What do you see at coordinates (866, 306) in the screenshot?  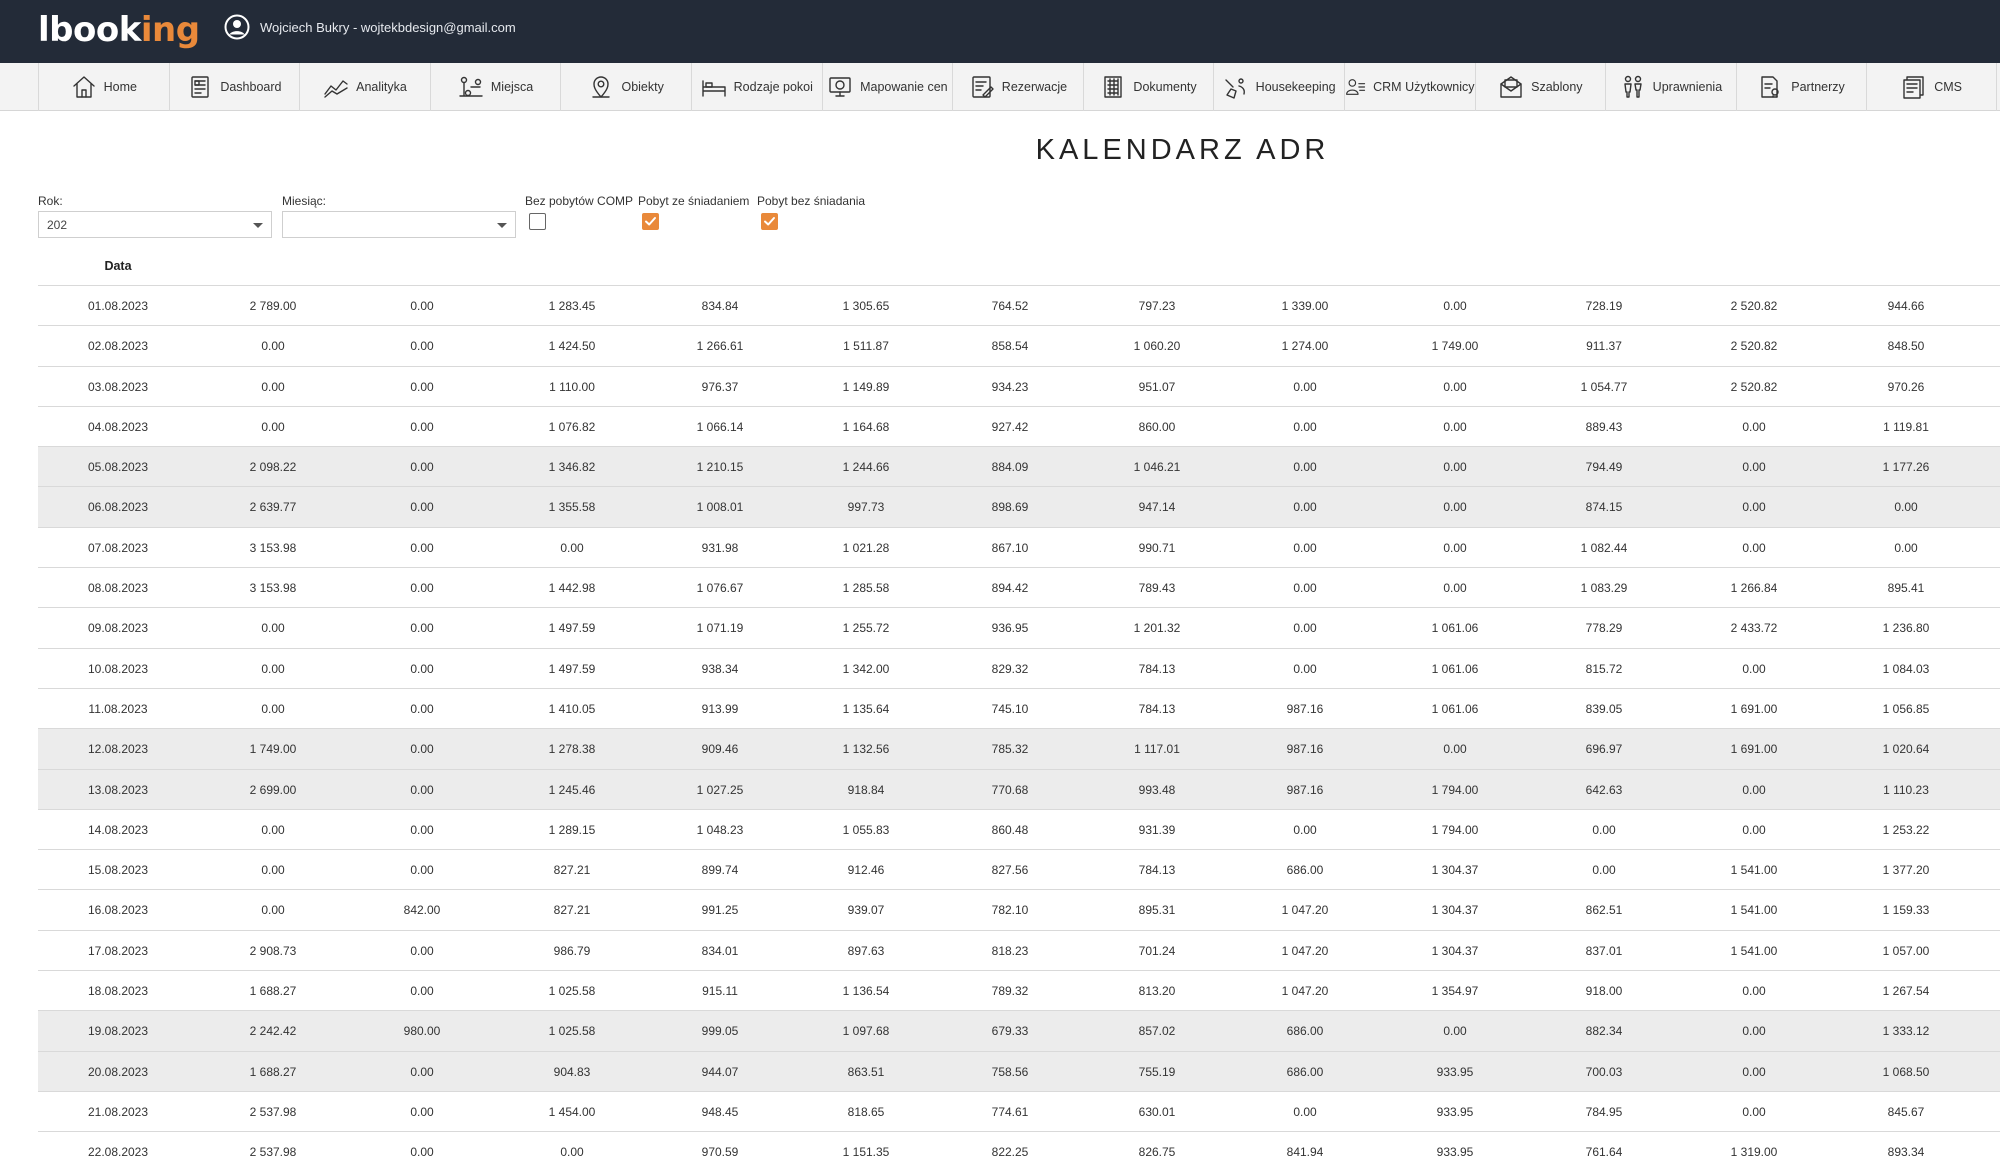 I see `value-cell: 1 305.65` at bounding box center [866, 306].